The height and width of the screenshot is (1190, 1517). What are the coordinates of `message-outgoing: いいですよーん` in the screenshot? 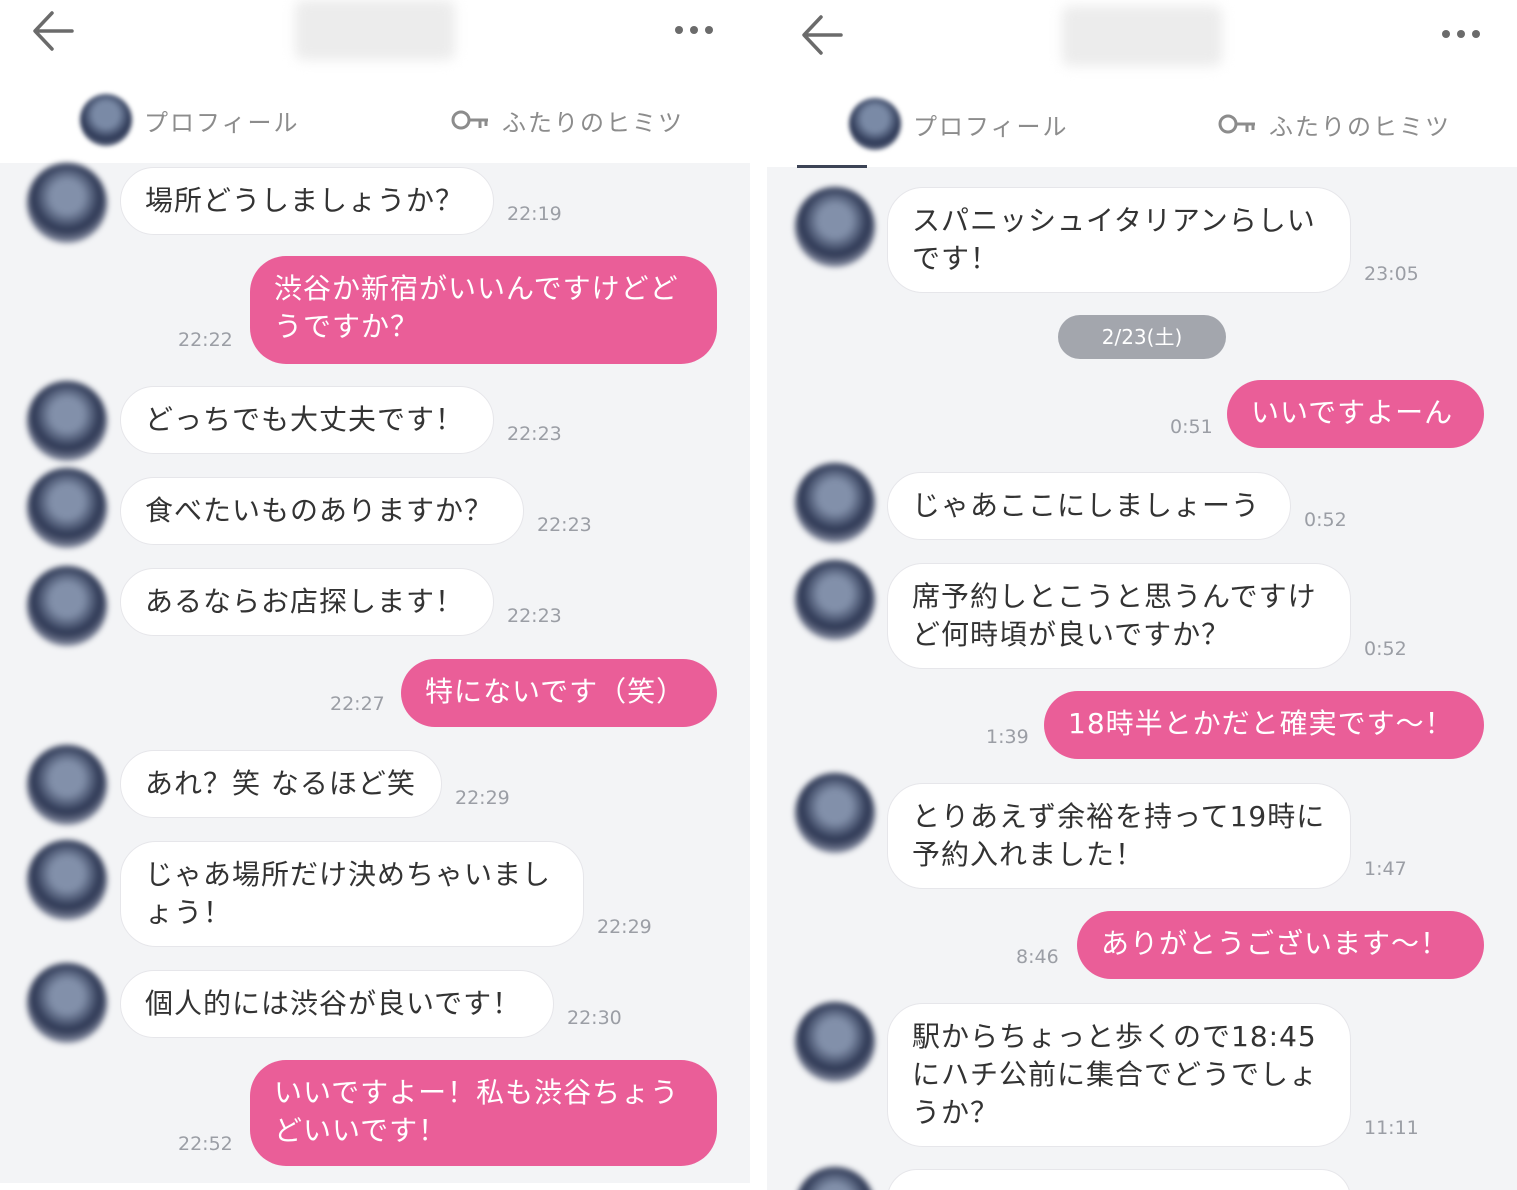 It's located at (1355, 414).